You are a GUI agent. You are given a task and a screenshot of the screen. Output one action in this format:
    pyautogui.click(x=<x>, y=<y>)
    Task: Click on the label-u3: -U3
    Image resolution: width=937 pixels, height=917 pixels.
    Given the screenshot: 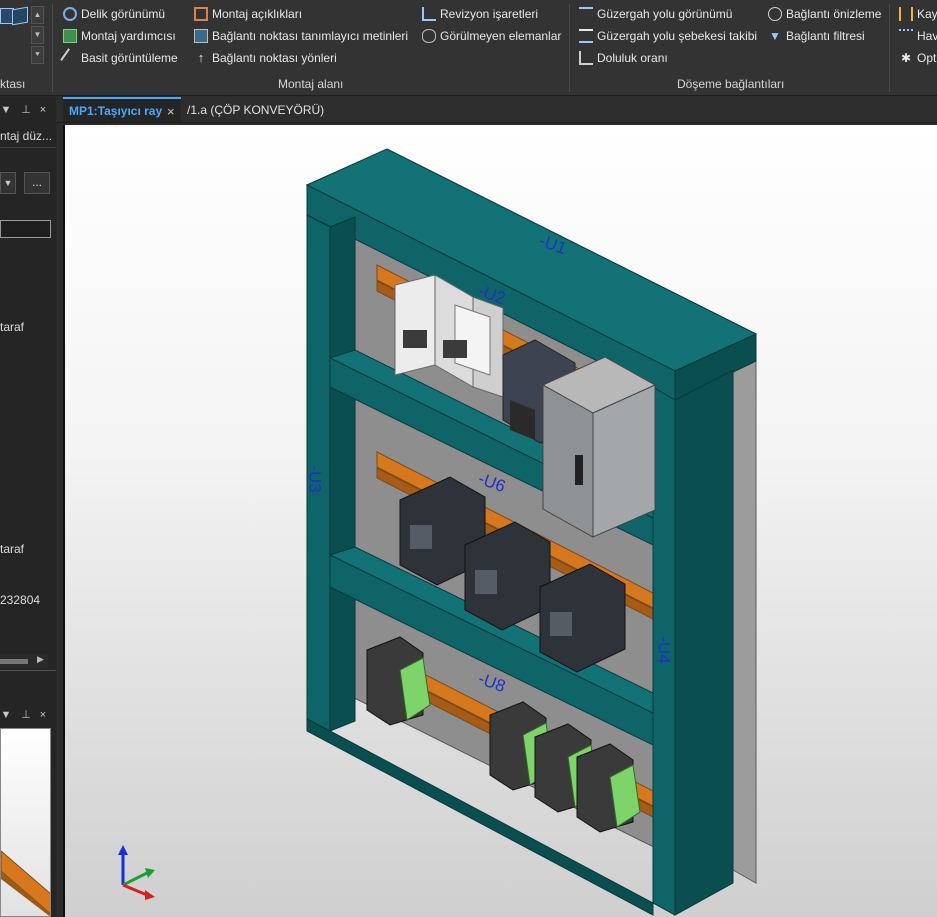 What is the action you would take?
    pyautogui.click(x=315, y=479)
    